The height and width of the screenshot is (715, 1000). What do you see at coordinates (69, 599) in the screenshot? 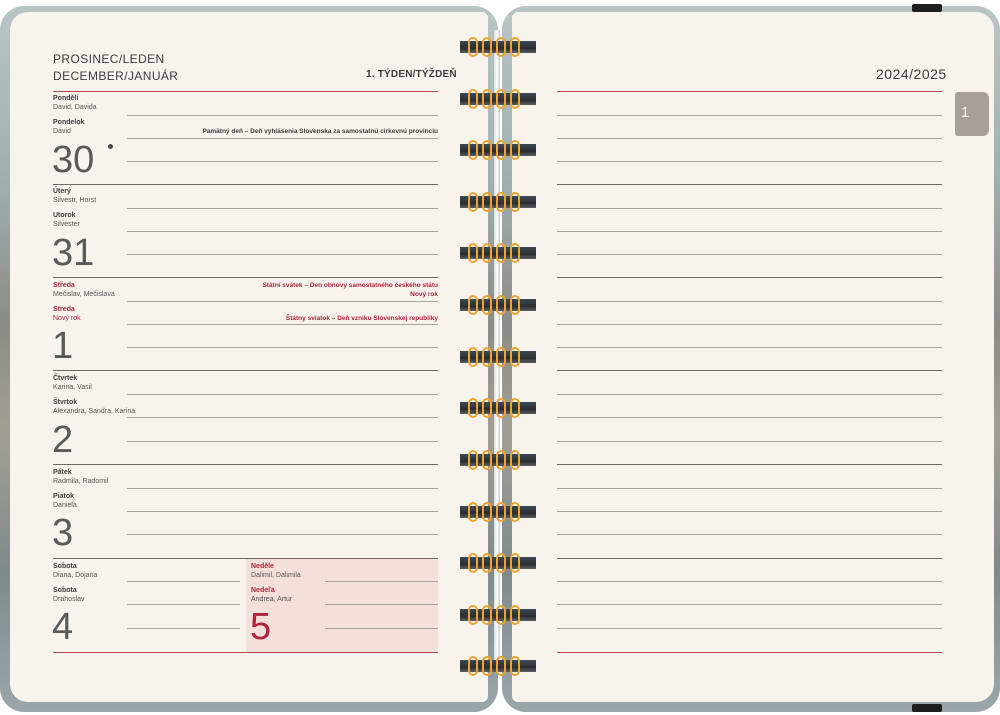
I see `name-day-sk: Drahoslav` at bounding box center [69, 599].